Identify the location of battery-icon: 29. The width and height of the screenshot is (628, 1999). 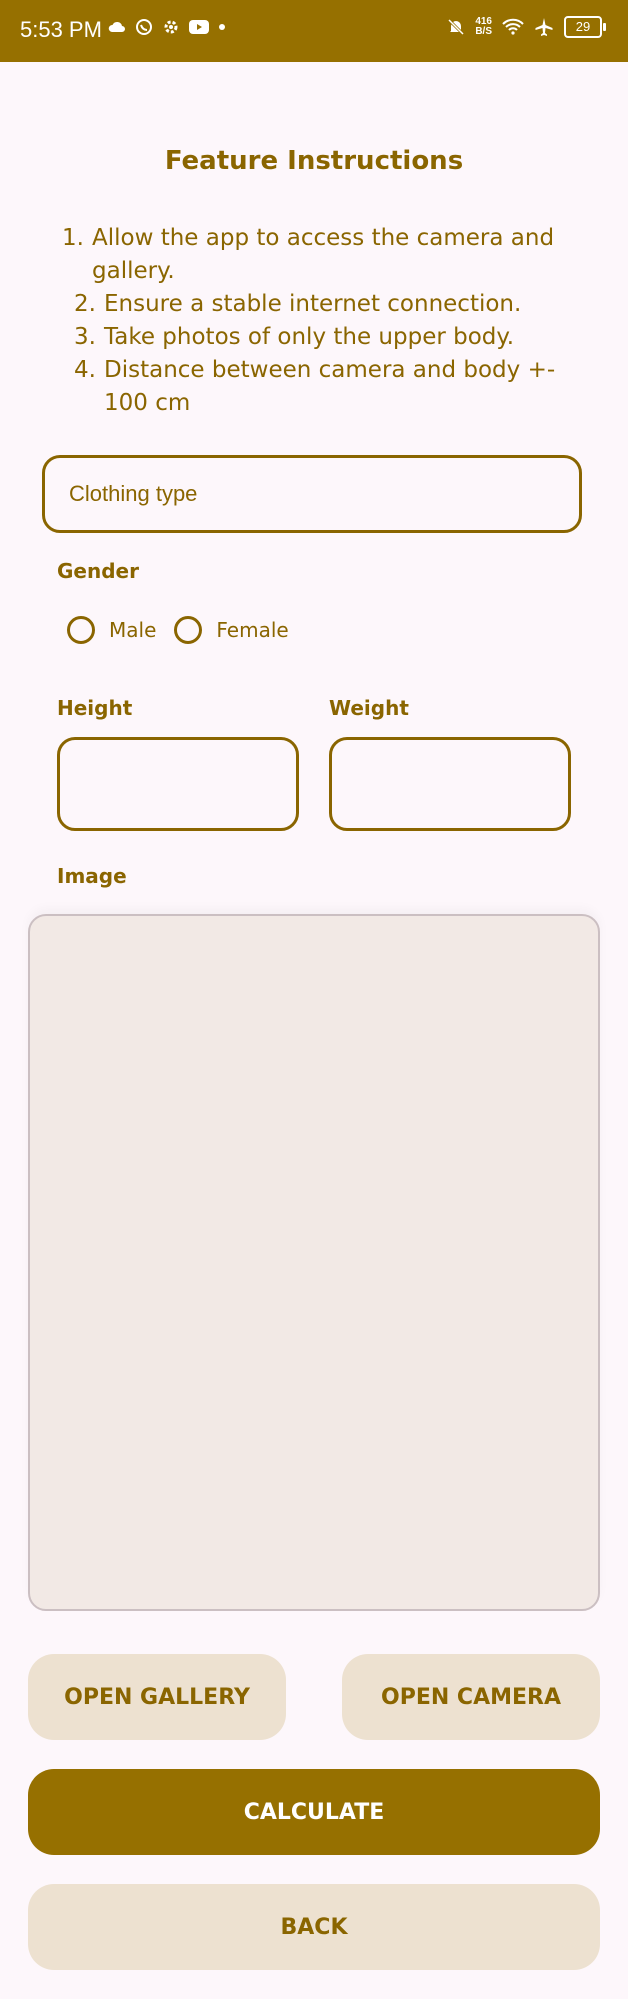
(585, 27).